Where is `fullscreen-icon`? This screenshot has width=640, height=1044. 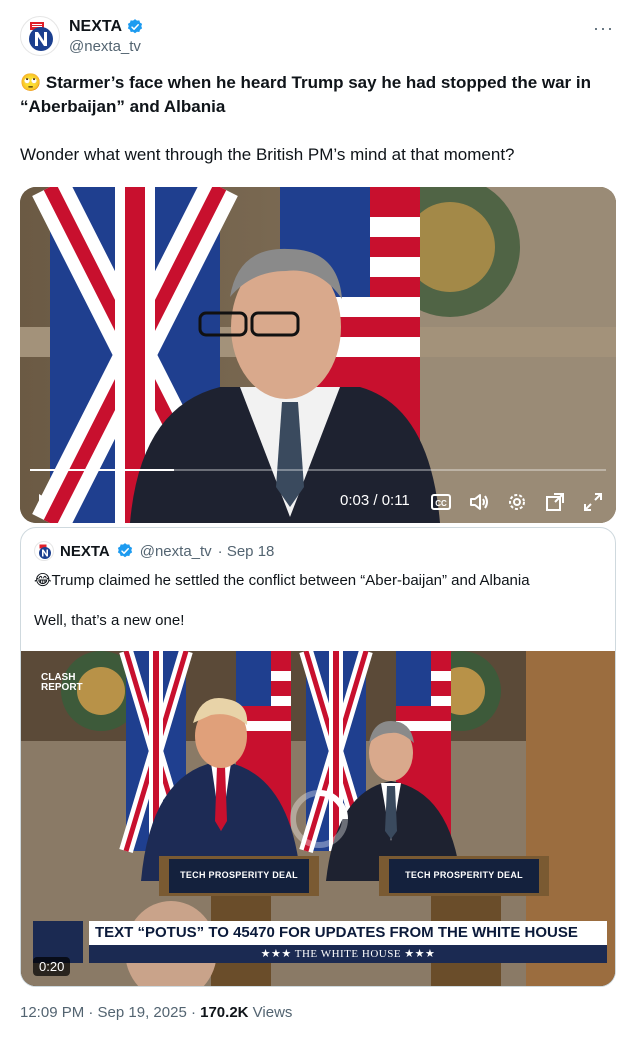 fullscreen-icon is located at coordinates (593, 502).